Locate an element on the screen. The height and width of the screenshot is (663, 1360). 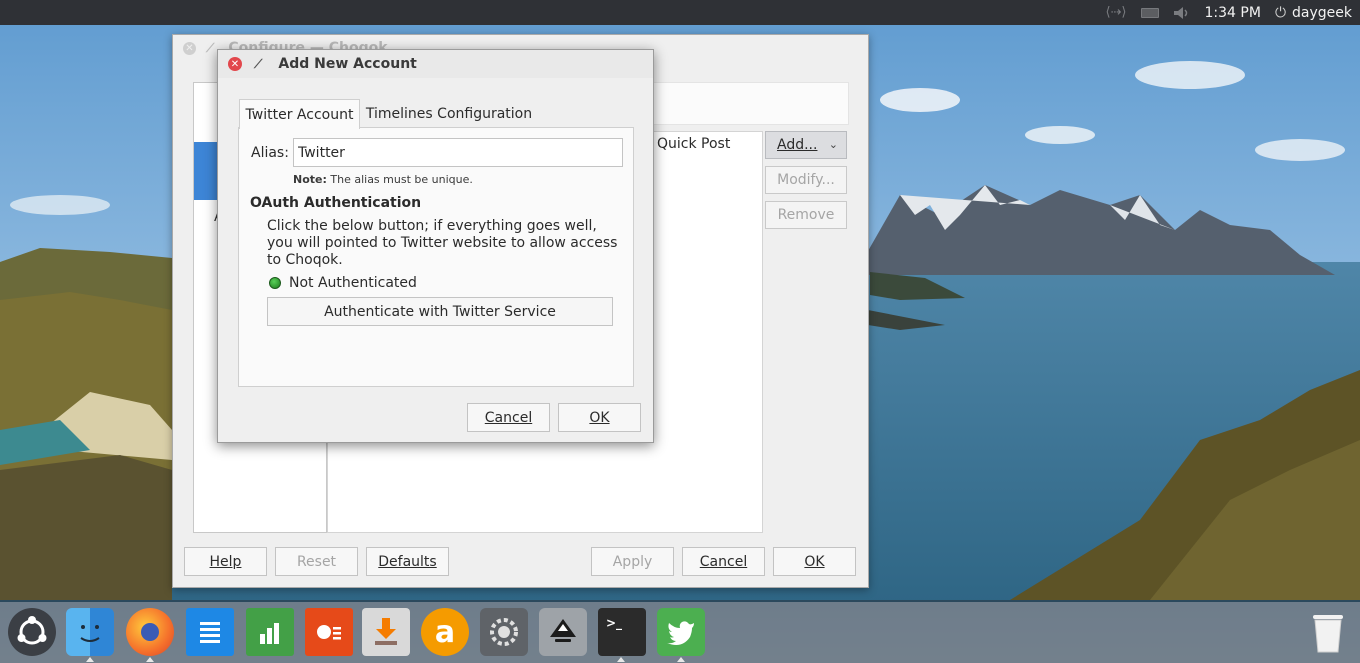
help-label: Help is located at coordinates (225, 561).